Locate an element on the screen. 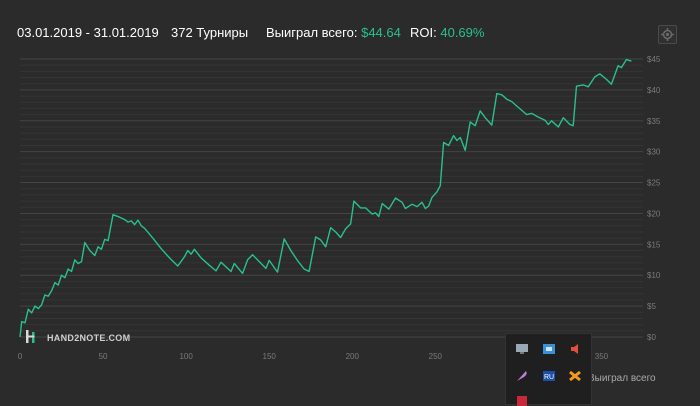 Image resolution: width=700 pixels, height=406 pixels. y-tick-label: $20 is located at coordinates (654, 213).